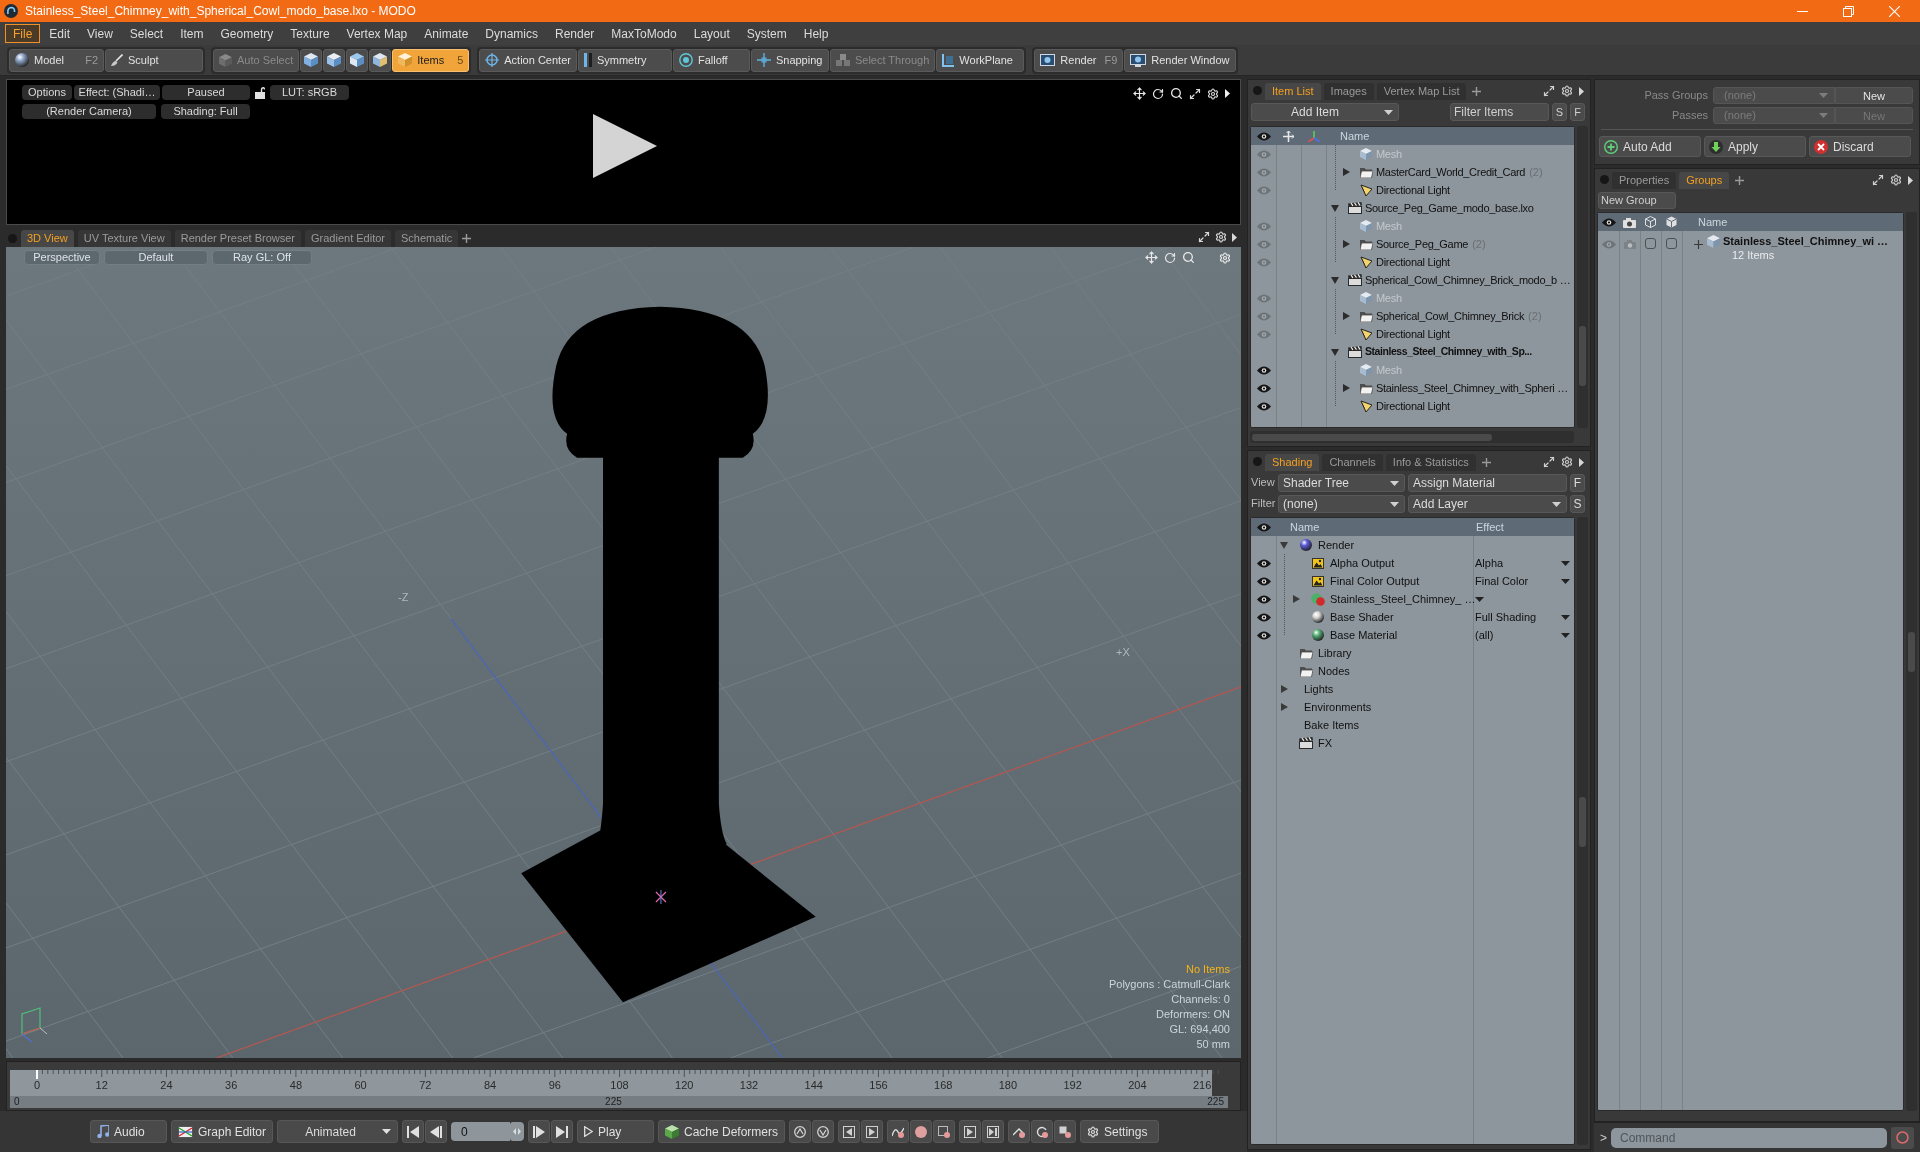  I want to click on toolbar-button: Model F2, so click(56, 60).